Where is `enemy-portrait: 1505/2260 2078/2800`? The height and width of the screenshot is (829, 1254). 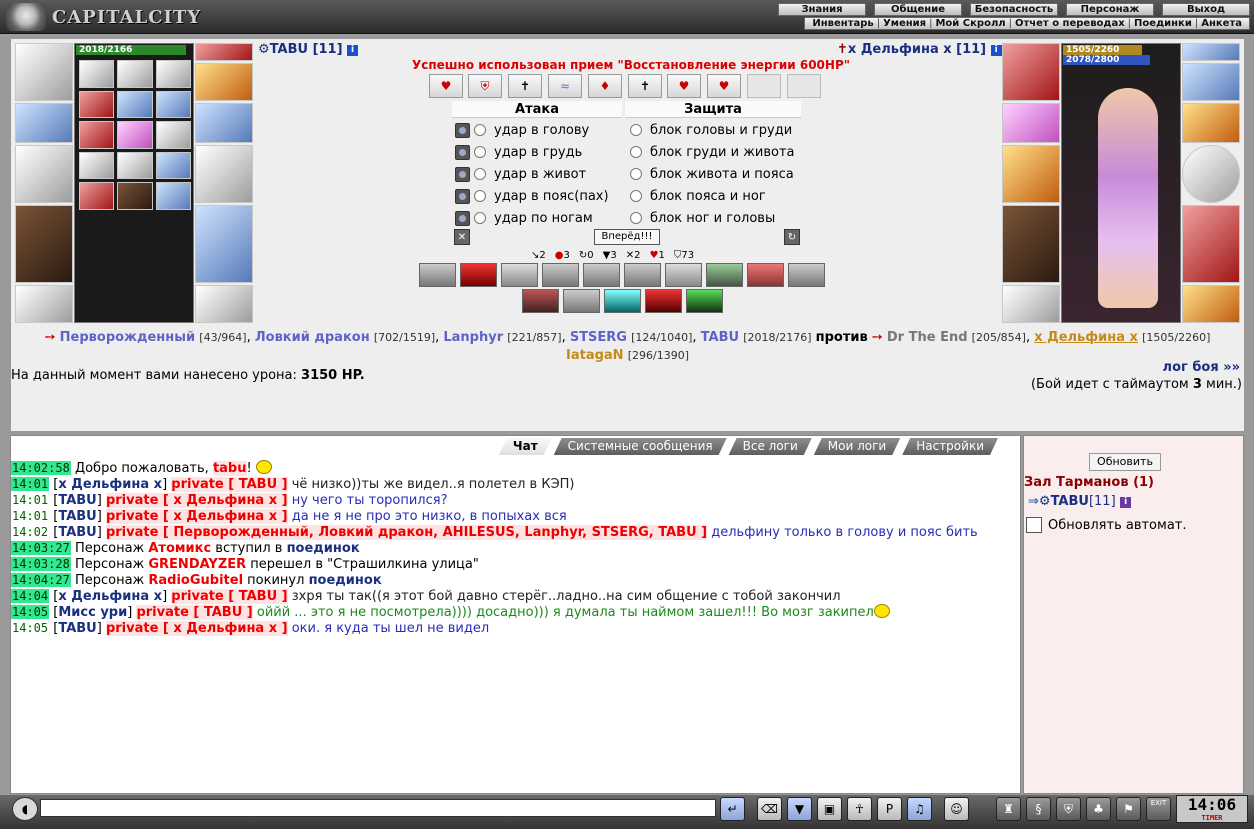 enemy-portrait: 1505/2260 2078/2800 is located at coordinates (1121, 183).